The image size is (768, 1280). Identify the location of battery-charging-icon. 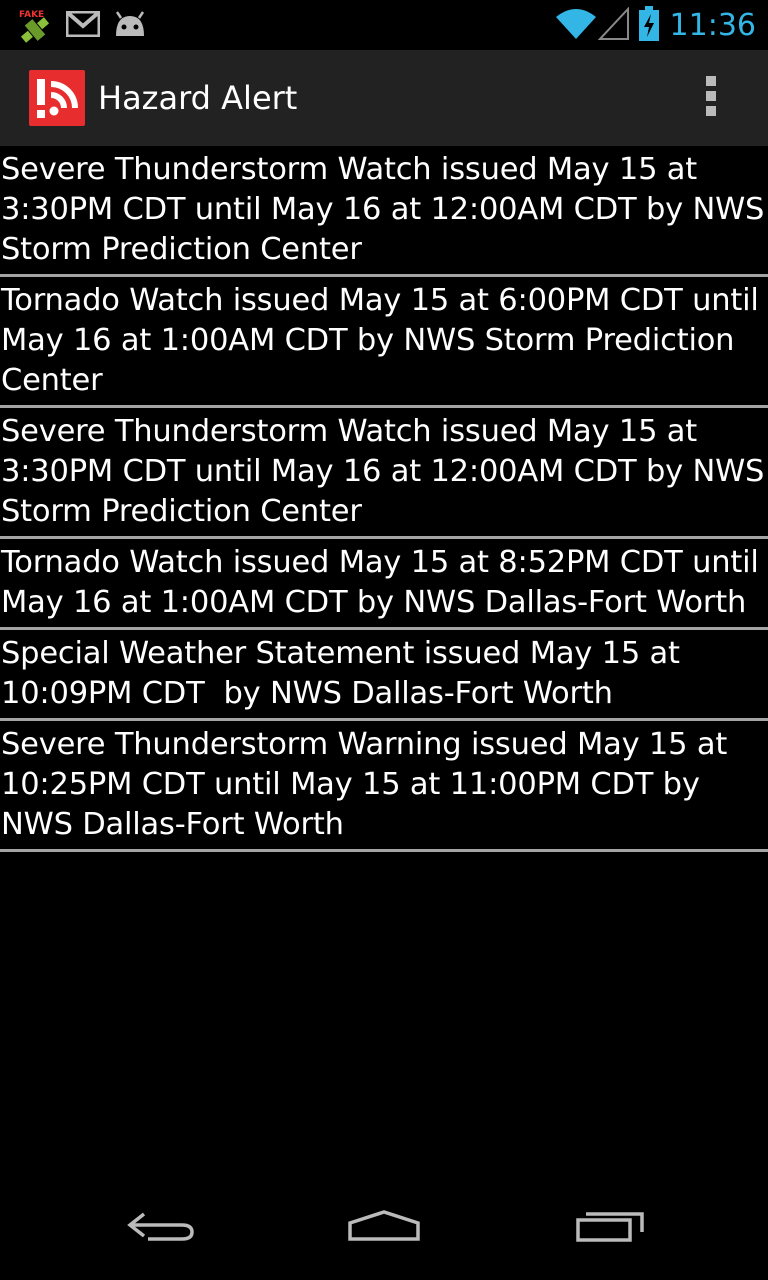
(649, 26).